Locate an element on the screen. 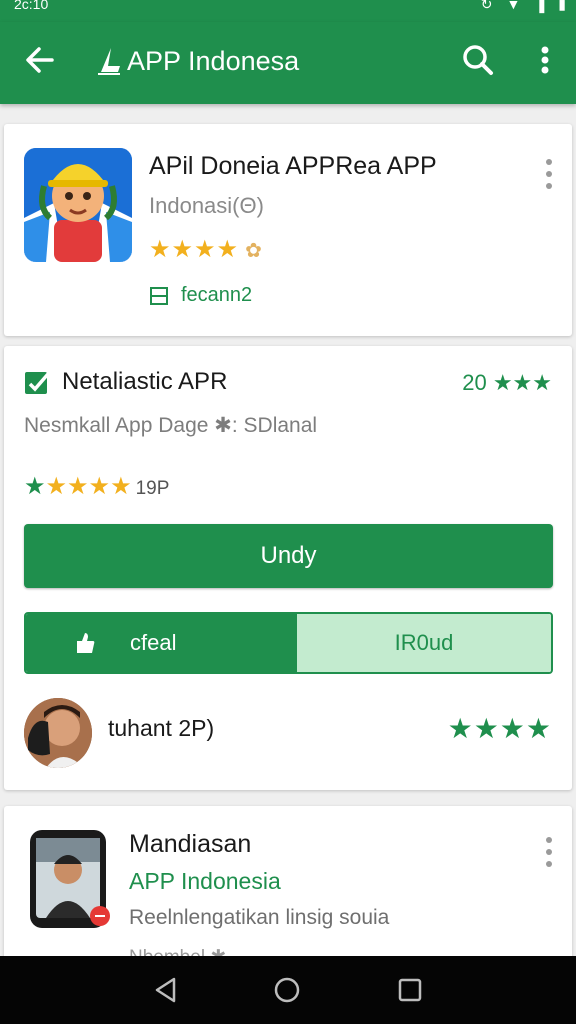 The image size is (576, 1024). list-developer: APP Indonesia is located at coordinates (205, 881).